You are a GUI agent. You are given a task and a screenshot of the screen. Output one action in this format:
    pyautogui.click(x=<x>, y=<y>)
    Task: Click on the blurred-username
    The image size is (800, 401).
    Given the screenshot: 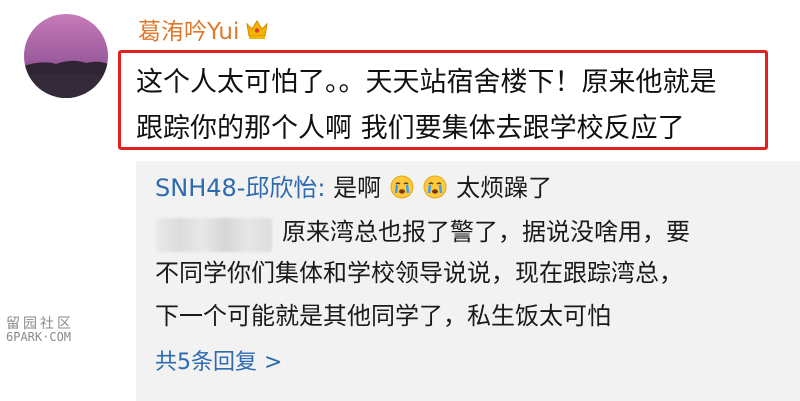 What is the action you would take?
    pyautogui.click(x=214, y=235)
    